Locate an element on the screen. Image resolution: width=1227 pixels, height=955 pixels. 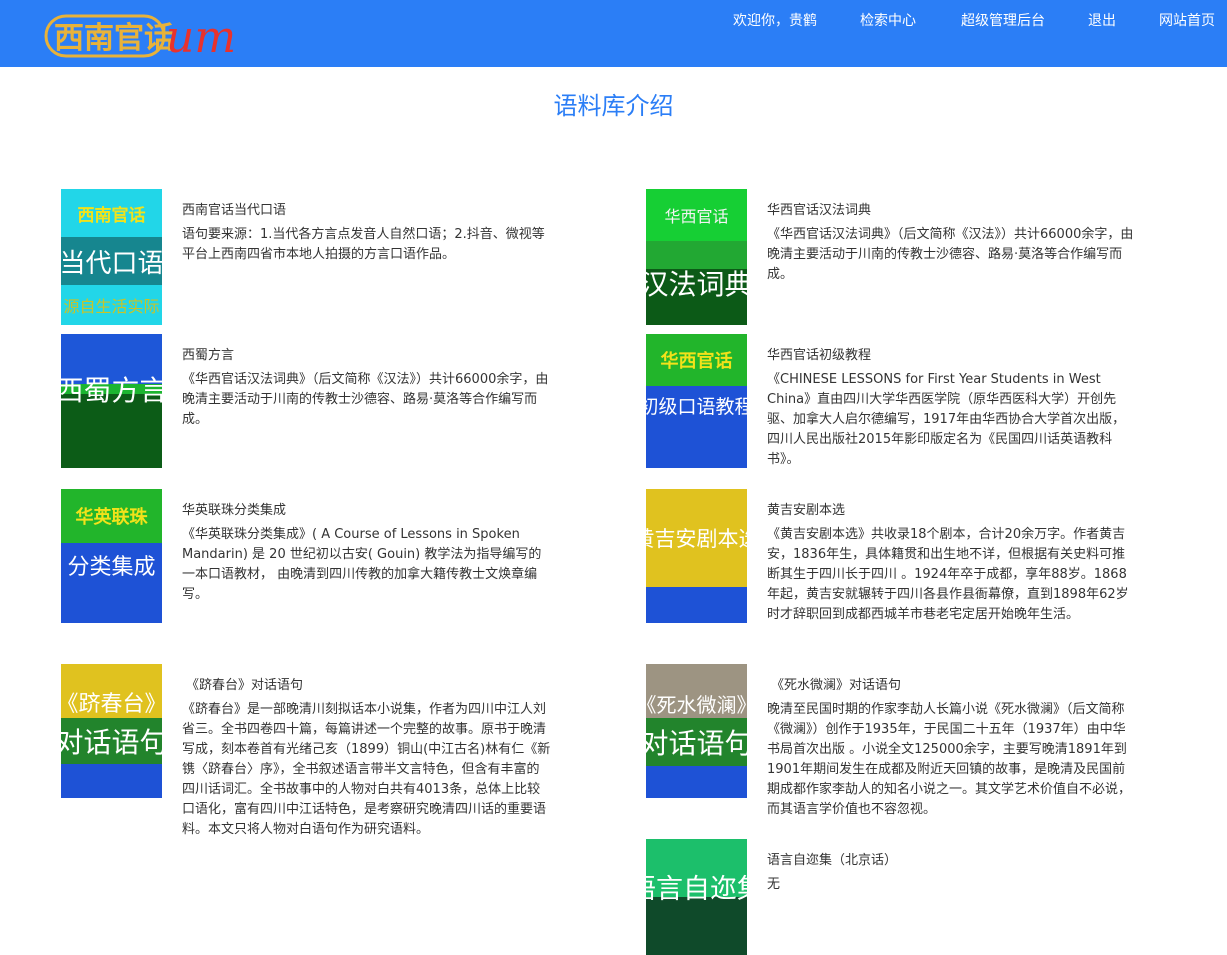
thumb-line: 语言自迩集 is located at coordinates (696, 889).